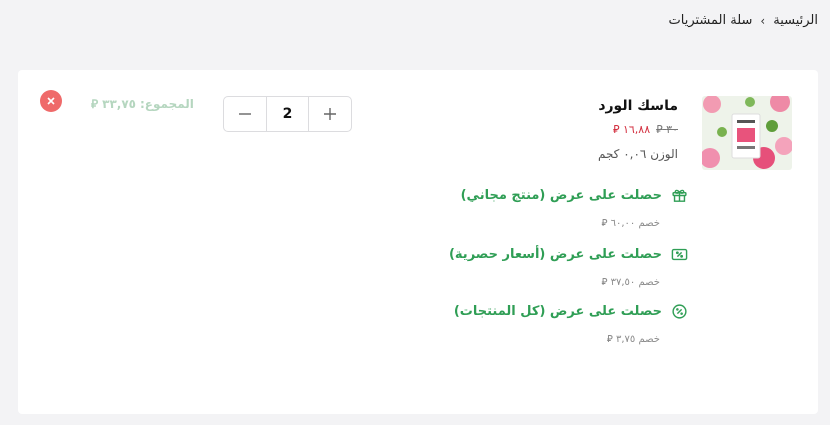  I want to click on offer-discount: خصم ٣٧,٥٠ ⃁, so click(630, 282).